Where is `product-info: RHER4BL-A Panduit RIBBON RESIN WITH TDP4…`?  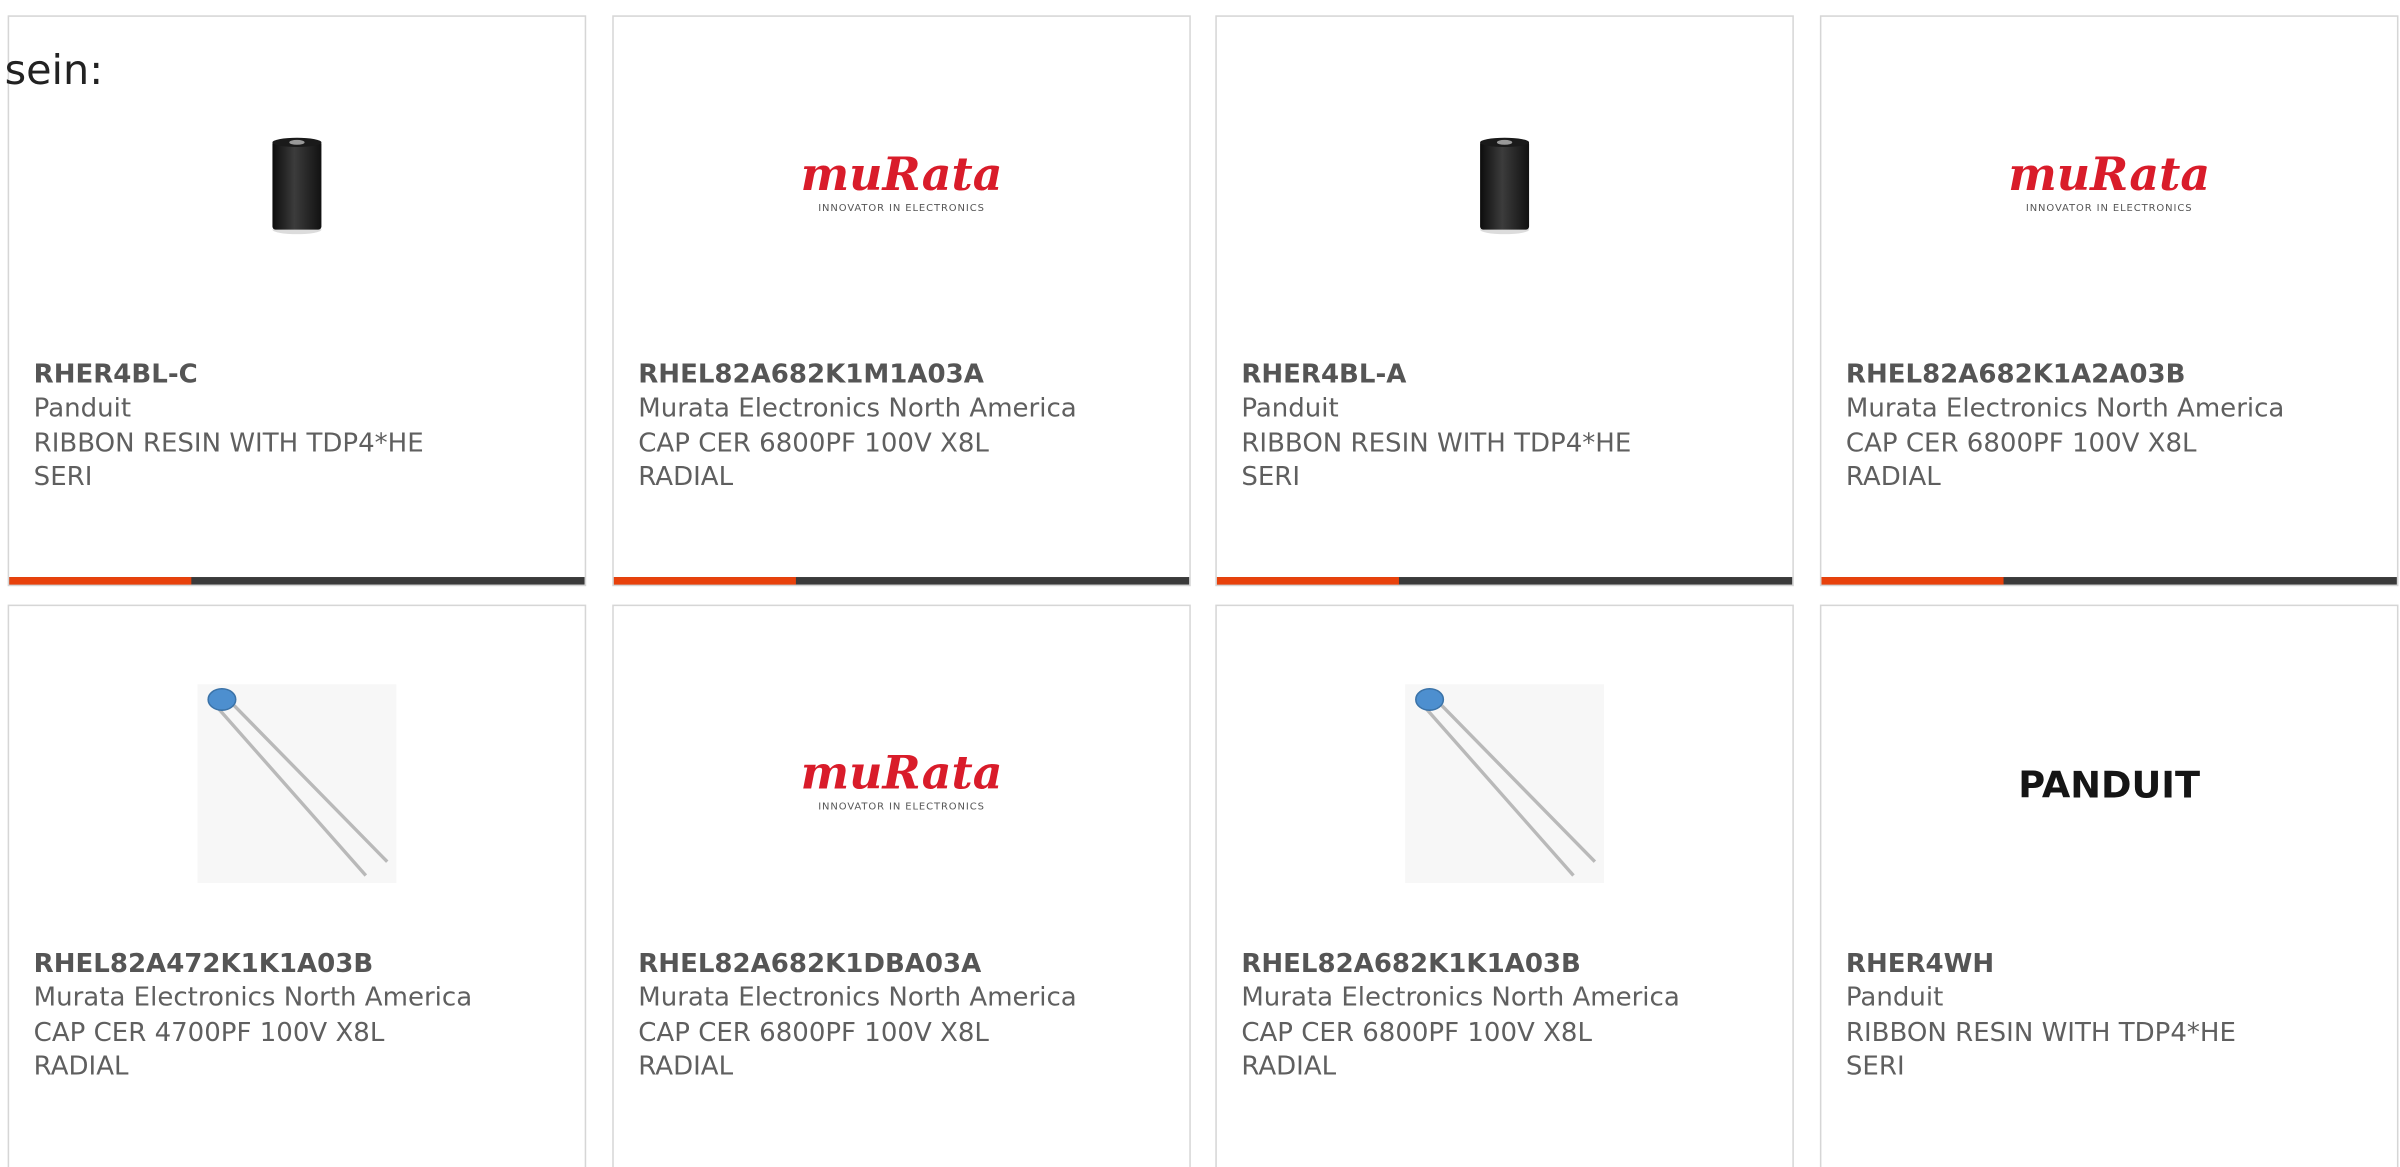
product-info: RHER4BL-A Panduit RIBBON RESIN WITH TDP4… is located at coordinates (1504, 426).